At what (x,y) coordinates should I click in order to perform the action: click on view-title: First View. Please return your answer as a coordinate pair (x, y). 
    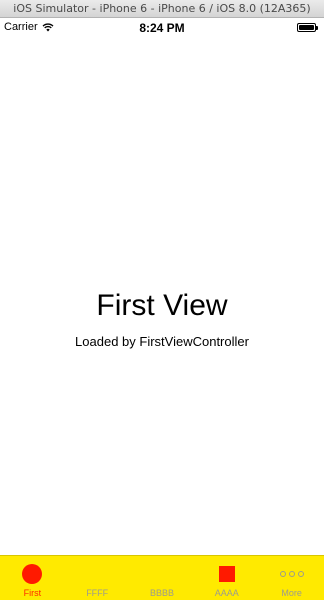
    Looking at the image, I should click on (162, 305).